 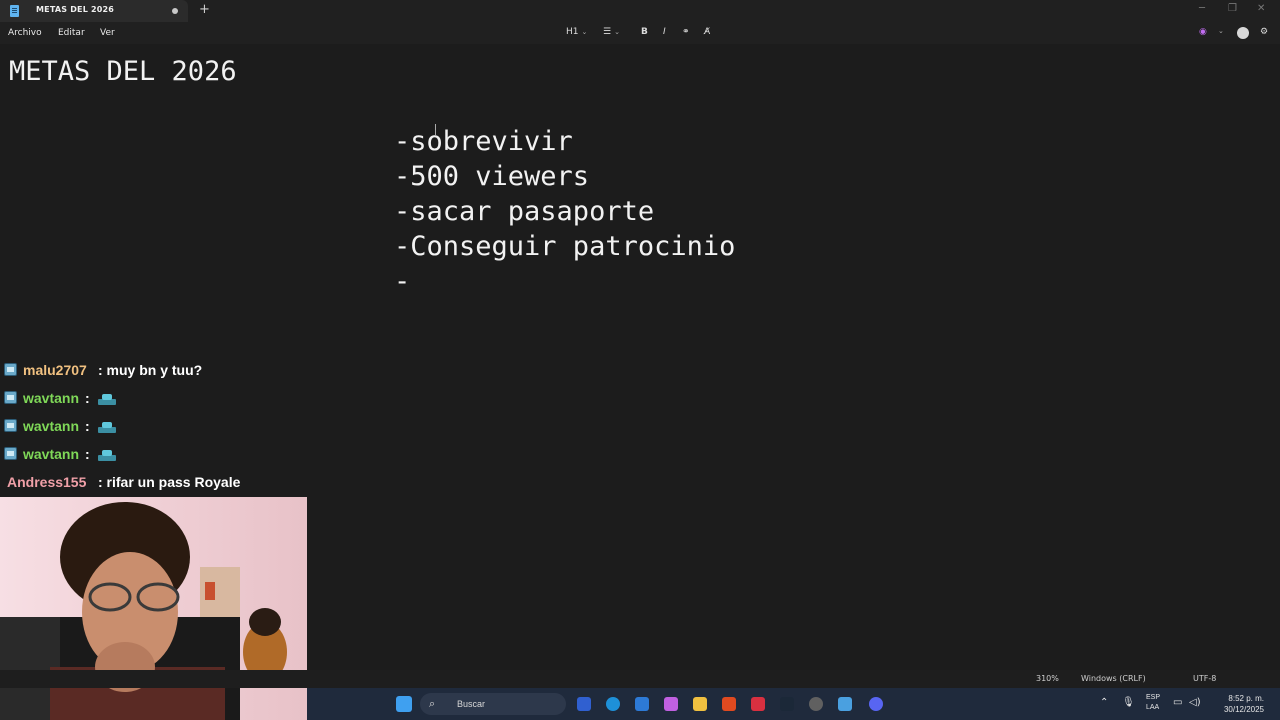 I want to click on document-tab: METAS DEL 2026, so click(x=94, y=11).